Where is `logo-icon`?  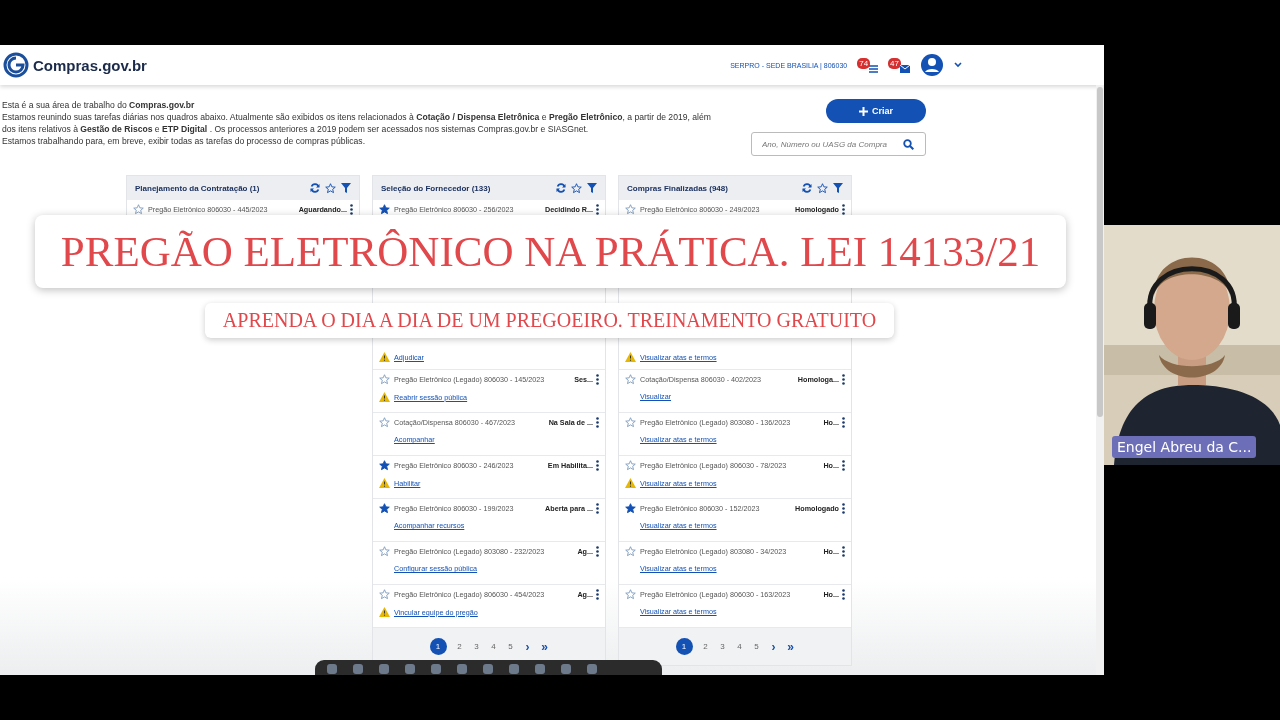
logo-icon is located at coordinates (16, 65).